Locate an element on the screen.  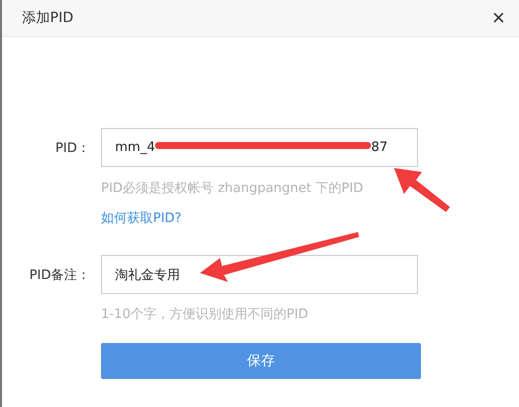
pid-input-field: mm_4 87 is located at coordinates (259, 147).